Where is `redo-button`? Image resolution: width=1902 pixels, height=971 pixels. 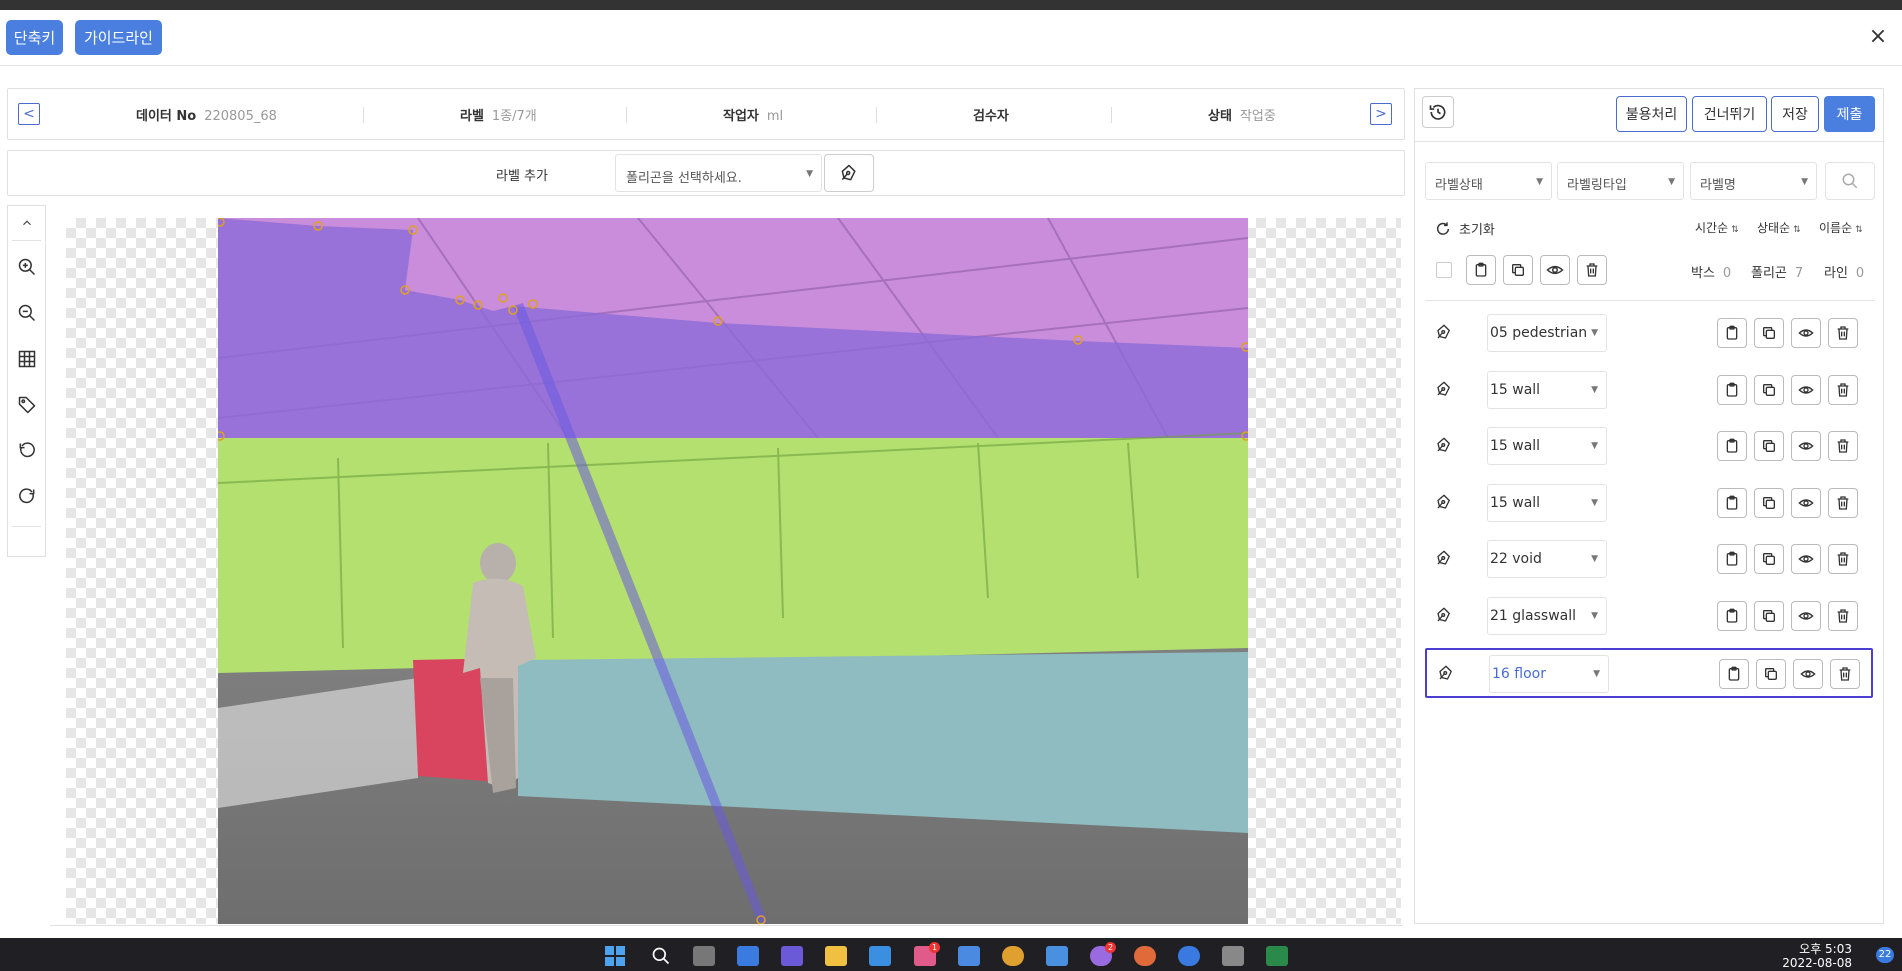 redo-button is located at coordinates (27, 497).